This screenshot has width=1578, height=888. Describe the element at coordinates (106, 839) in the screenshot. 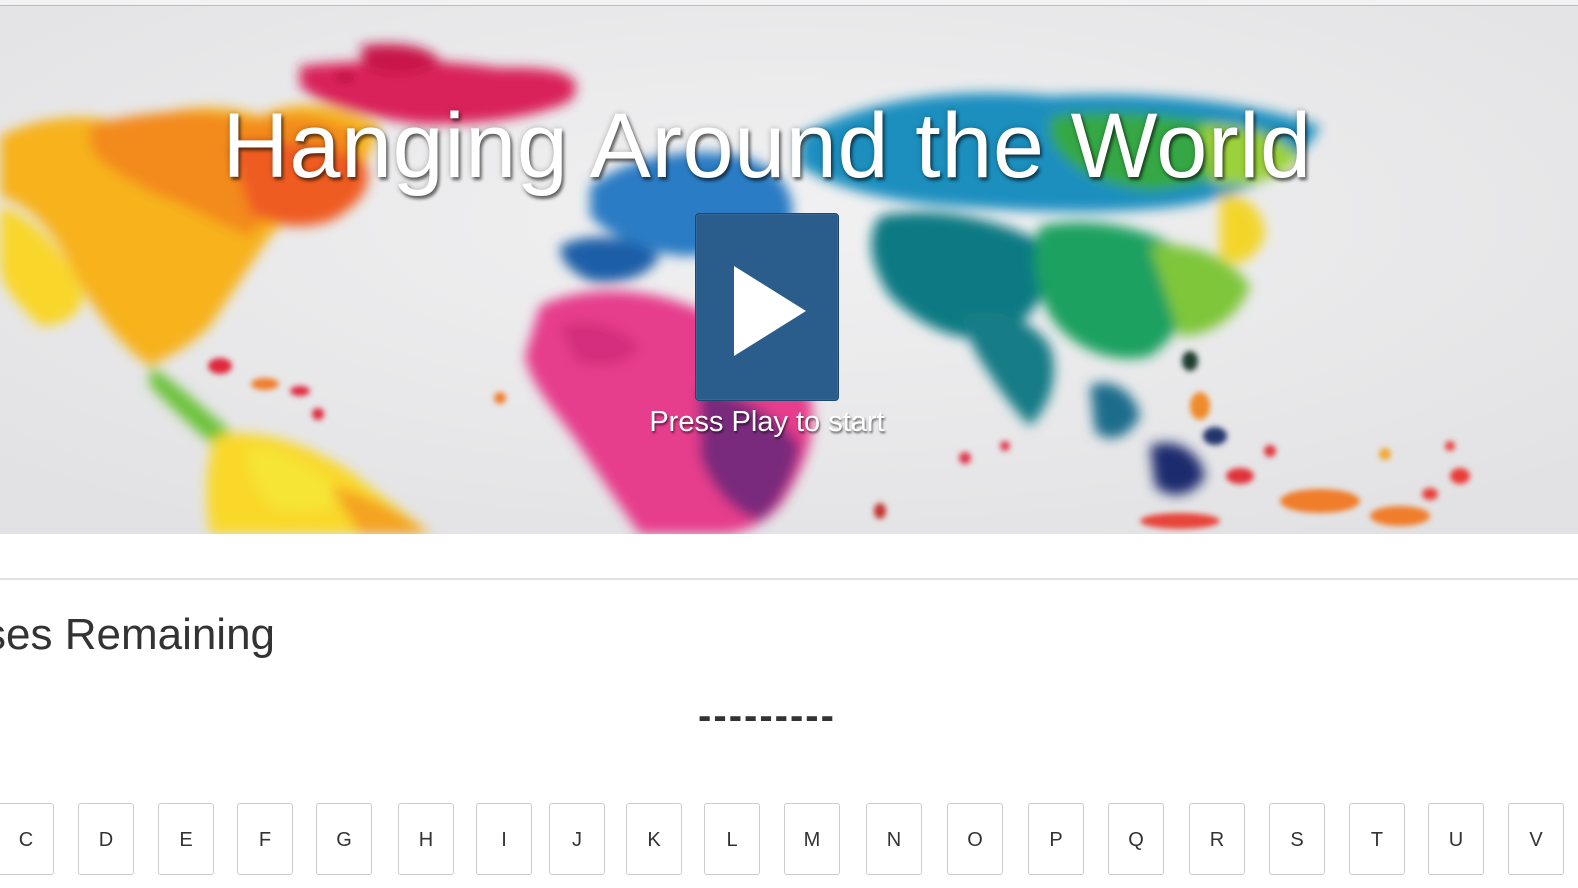

I see `key-d: D` at that location.